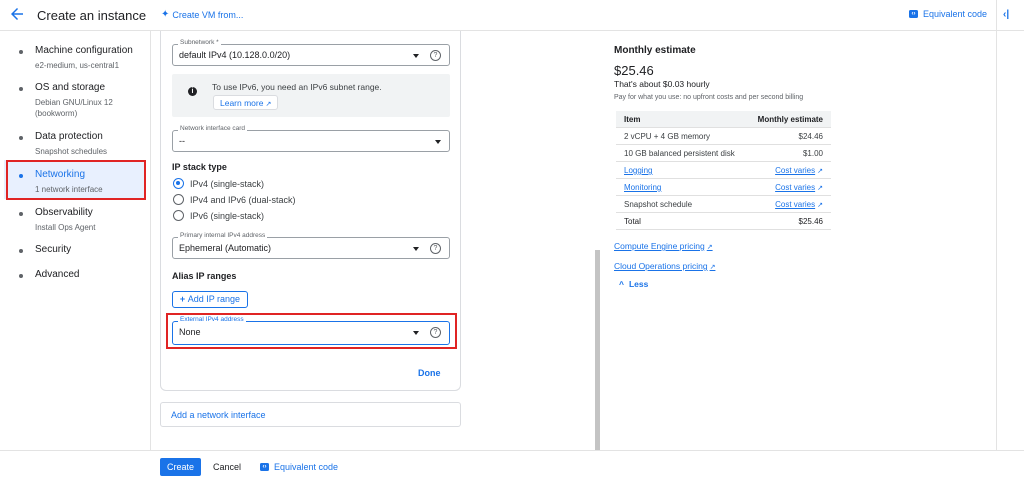  Describe the element at coordinates (199, 167) in the screenshot. I see `ip-stack-title: IP stack type` at that location.